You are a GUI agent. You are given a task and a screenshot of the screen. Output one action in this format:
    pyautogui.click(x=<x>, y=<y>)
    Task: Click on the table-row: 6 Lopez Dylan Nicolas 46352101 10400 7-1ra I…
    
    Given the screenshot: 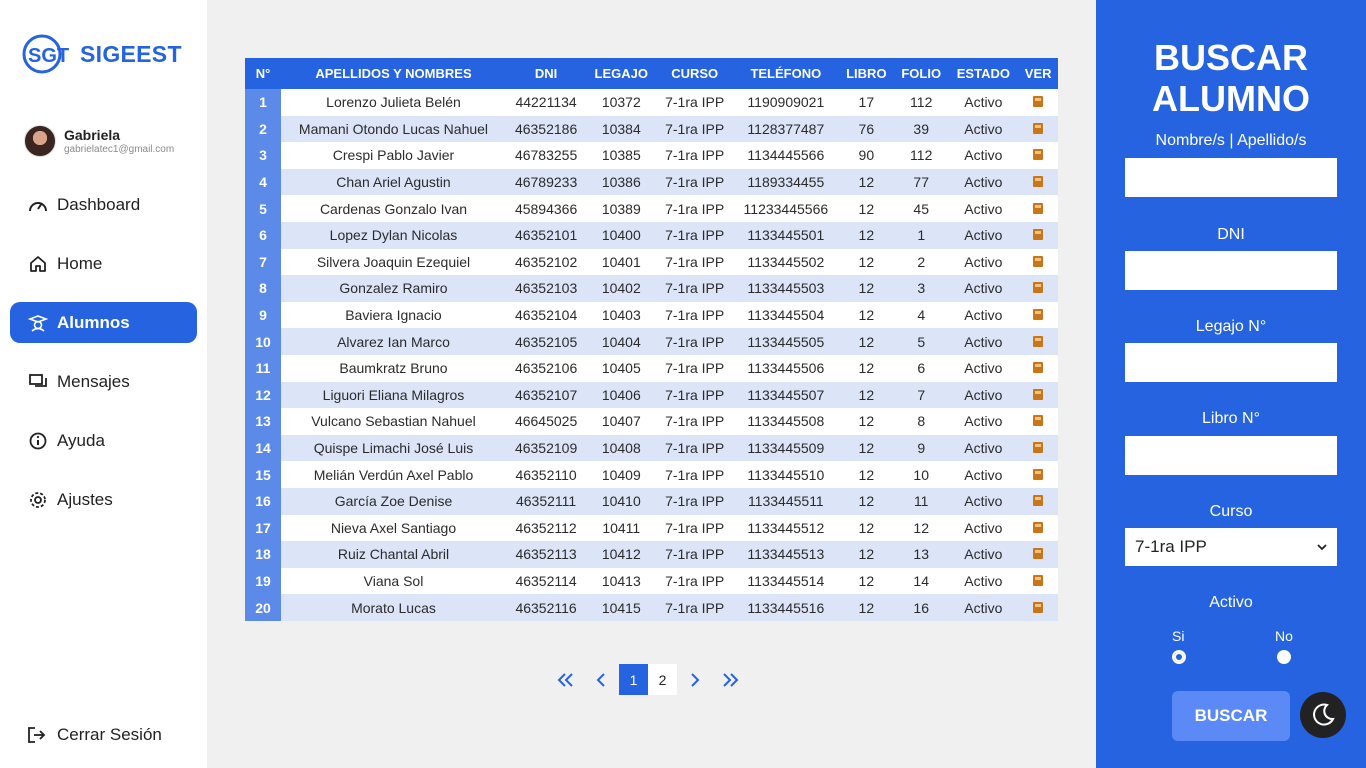 What is the action you would take?
    pyautogui.click(x=651, y=235)
    